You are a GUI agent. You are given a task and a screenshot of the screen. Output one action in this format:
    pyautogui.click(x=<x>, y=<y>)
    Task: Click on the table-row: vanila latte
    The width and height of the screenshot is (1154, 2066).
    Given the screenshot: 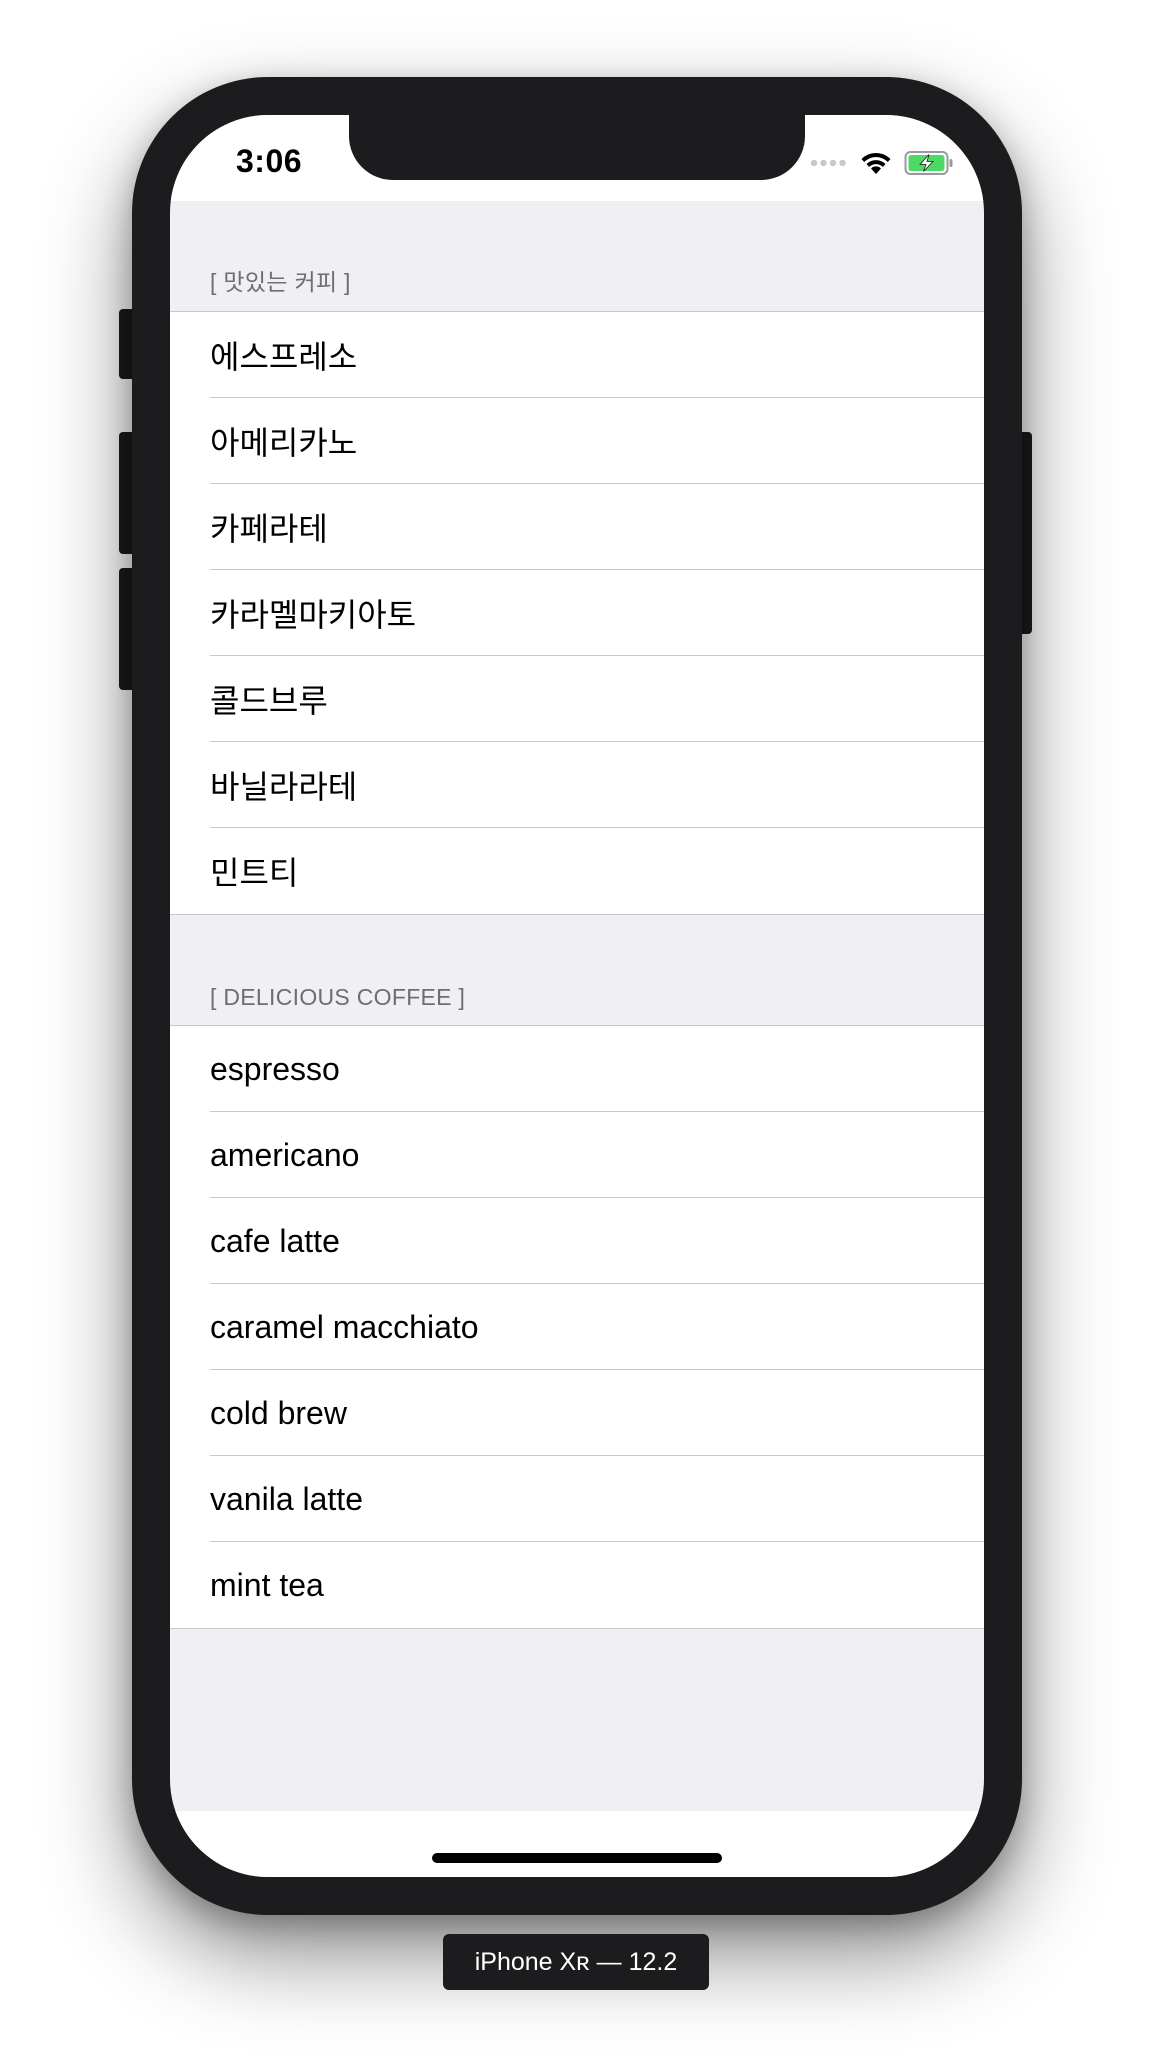 What is the action you would take?
    pyautogui.click(x=577, y=1499)
    